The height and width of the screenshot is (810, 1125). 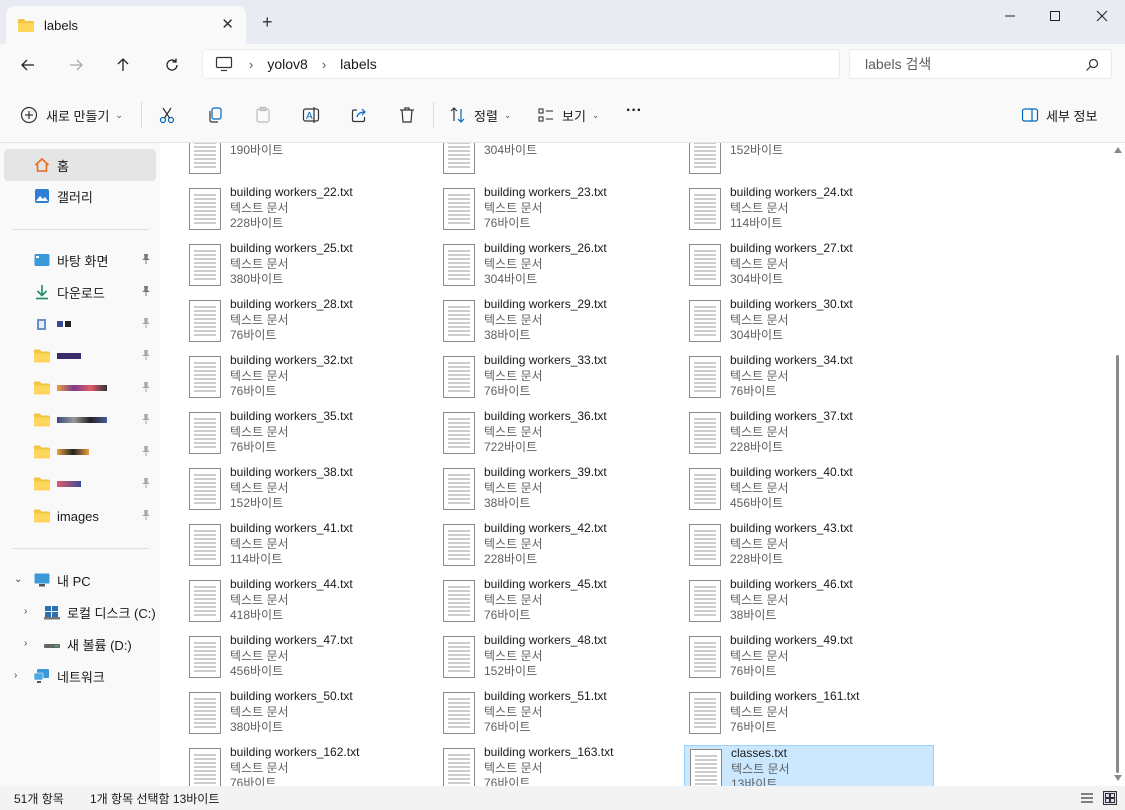 What do you see at coordinates (309, 765) in the screenshot?
I see `file-item: building workers_162.txt 텍스트 문서 76바이트` at bounding box center [309, 765].